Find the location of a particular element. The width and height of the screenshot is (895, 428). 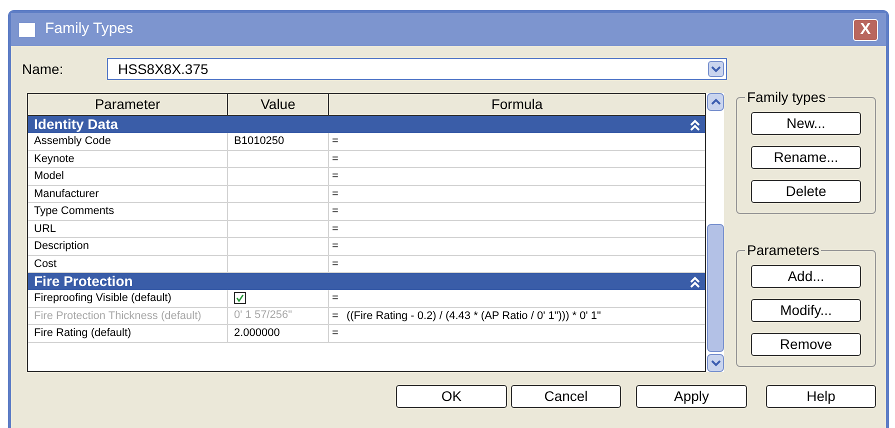

parameter-cell: Type Comments is located at coordinates (128, 211).